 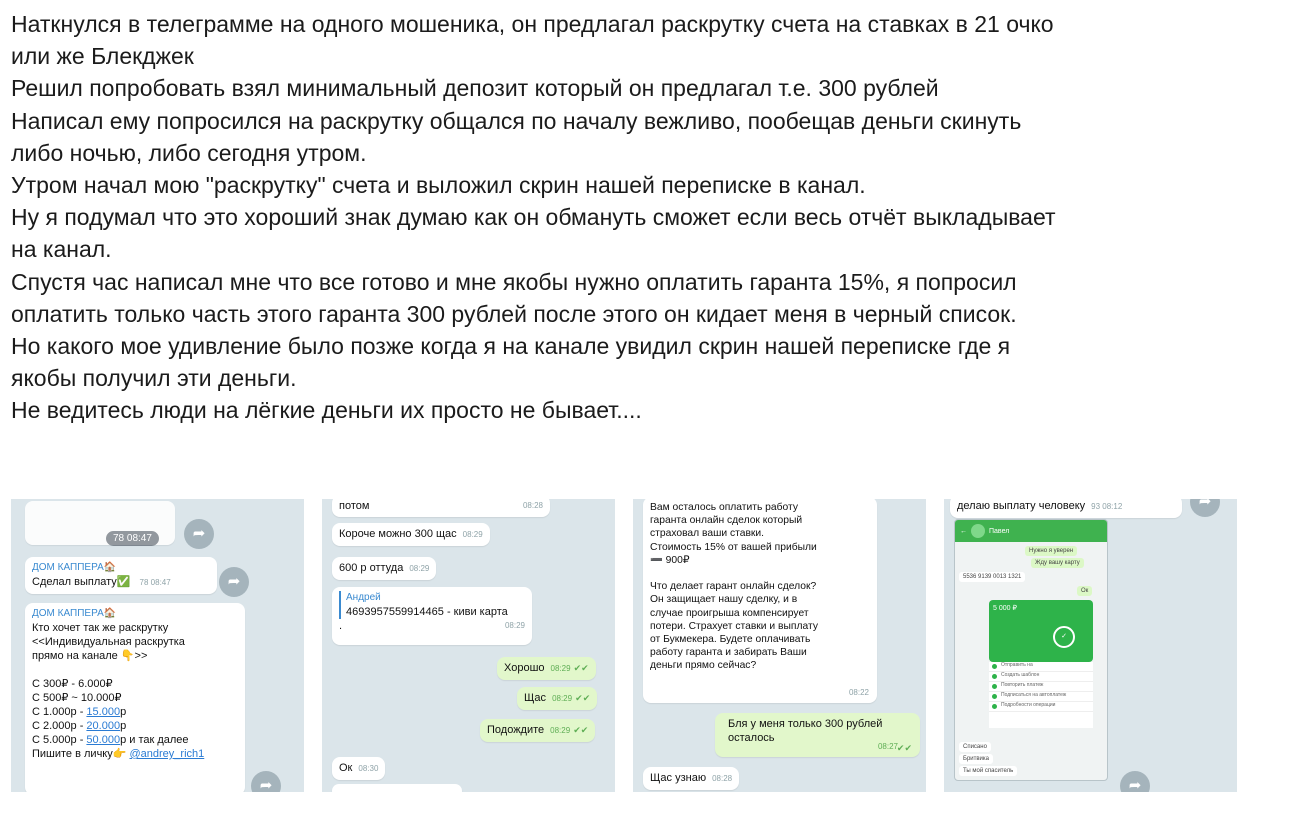 What do you see at coordinates (441, 508) in the screenshot?
I see `message-bubble: потом 08:28` at bounding box center [441, 508].